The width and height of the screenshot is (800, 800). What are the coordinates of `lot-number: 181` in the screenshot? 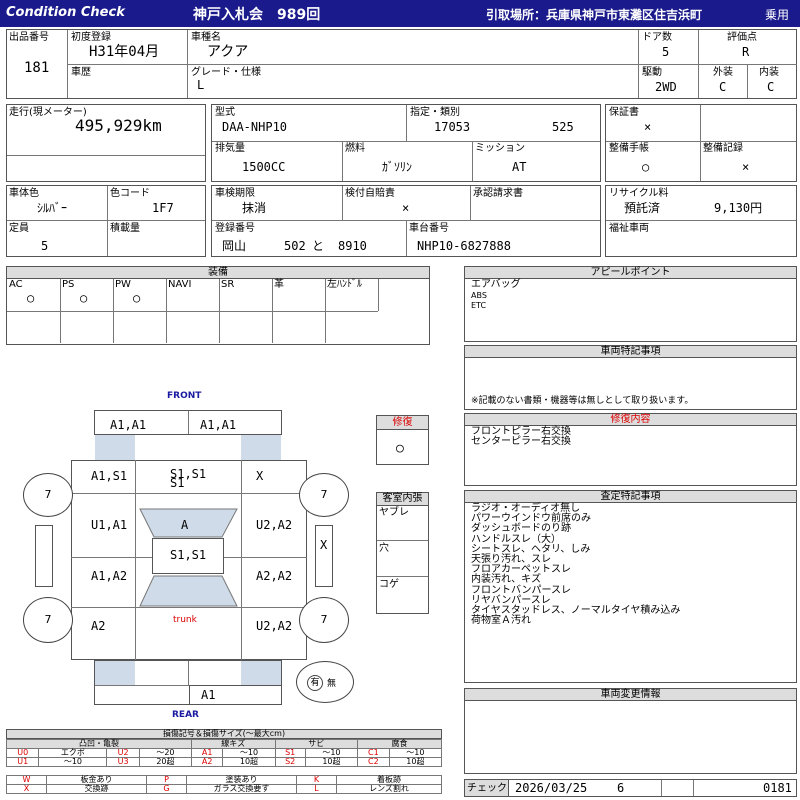 It's located at (37, 68).